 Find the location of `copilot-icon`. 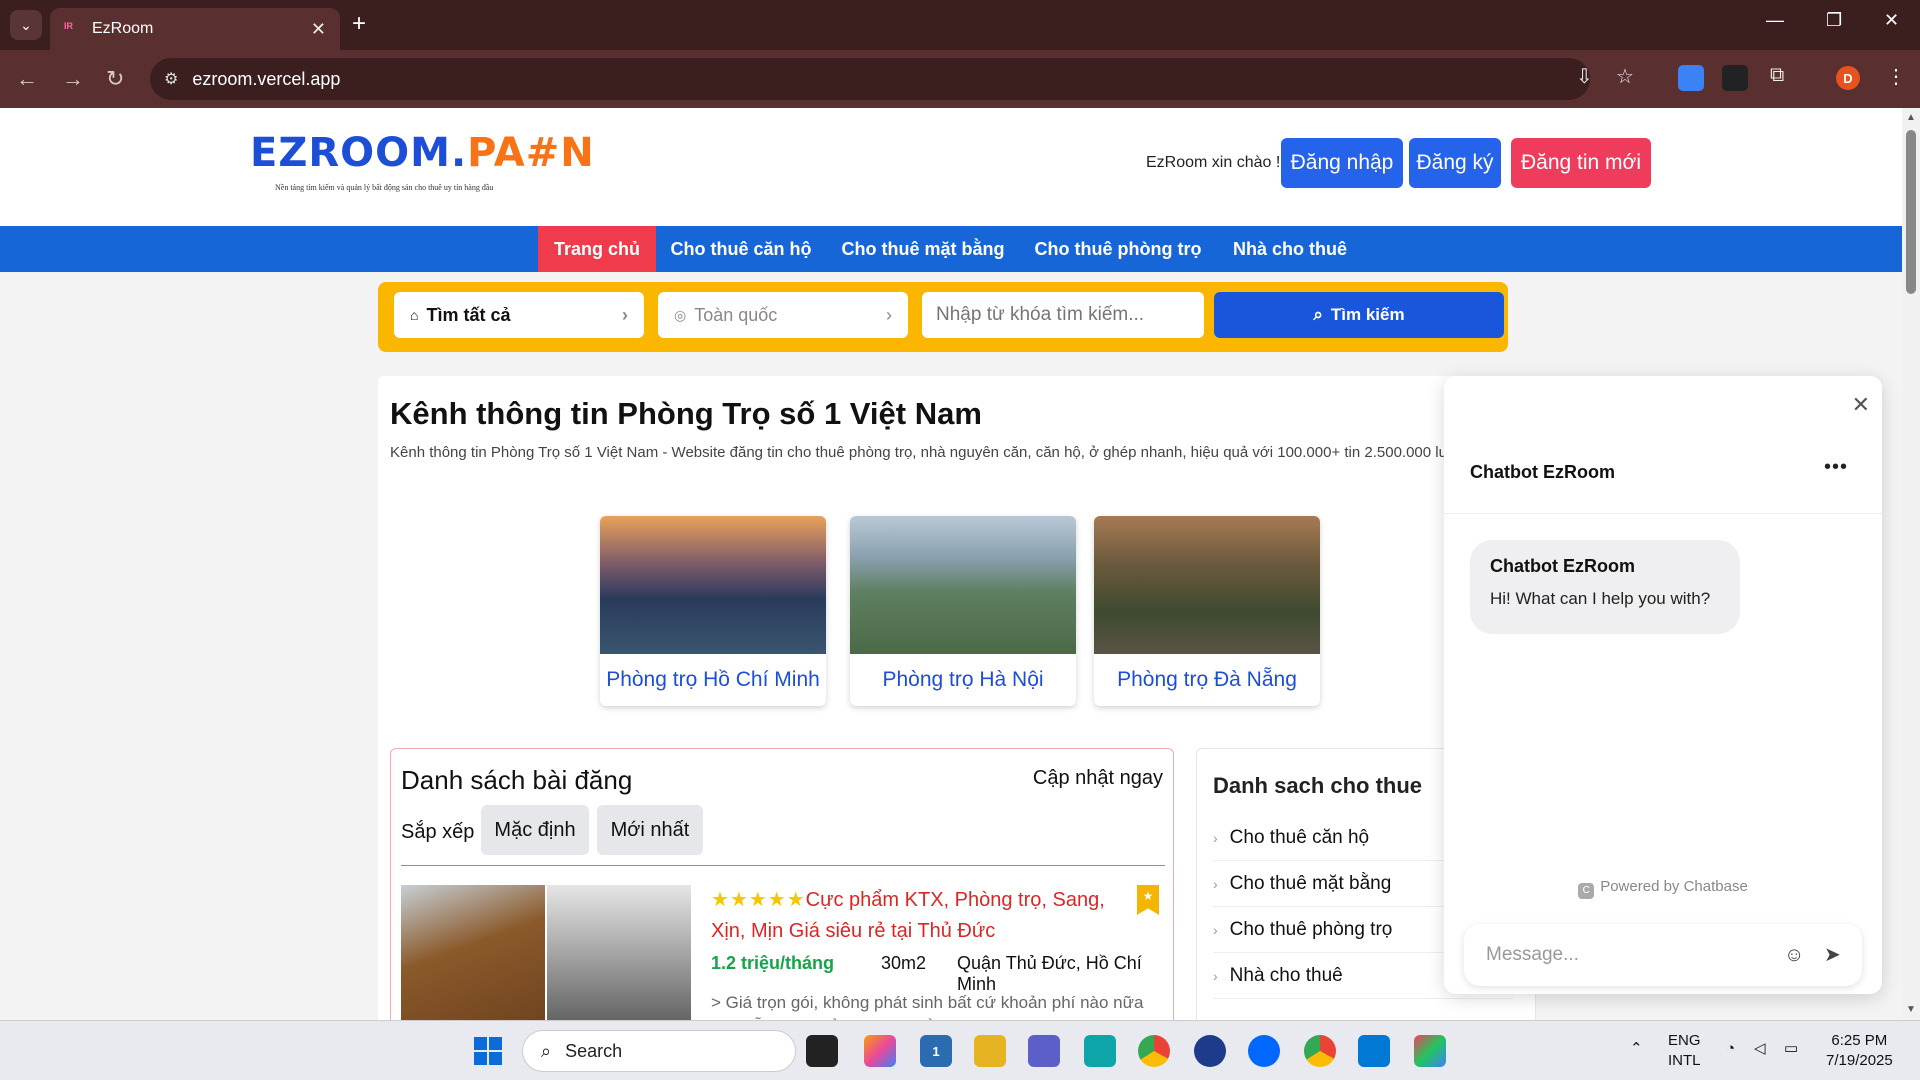

copilot-icon is located at coordinates (880, 1051).